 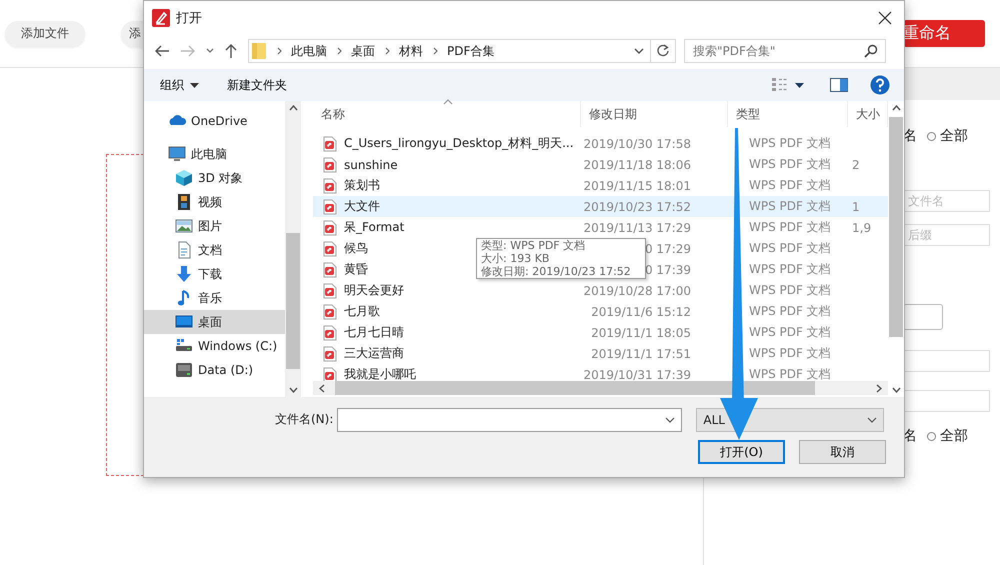 What do you see at coordinates (944, 33) in the screenshot?
I see `rename-button: 重命名` at bounding box center [944, 33].